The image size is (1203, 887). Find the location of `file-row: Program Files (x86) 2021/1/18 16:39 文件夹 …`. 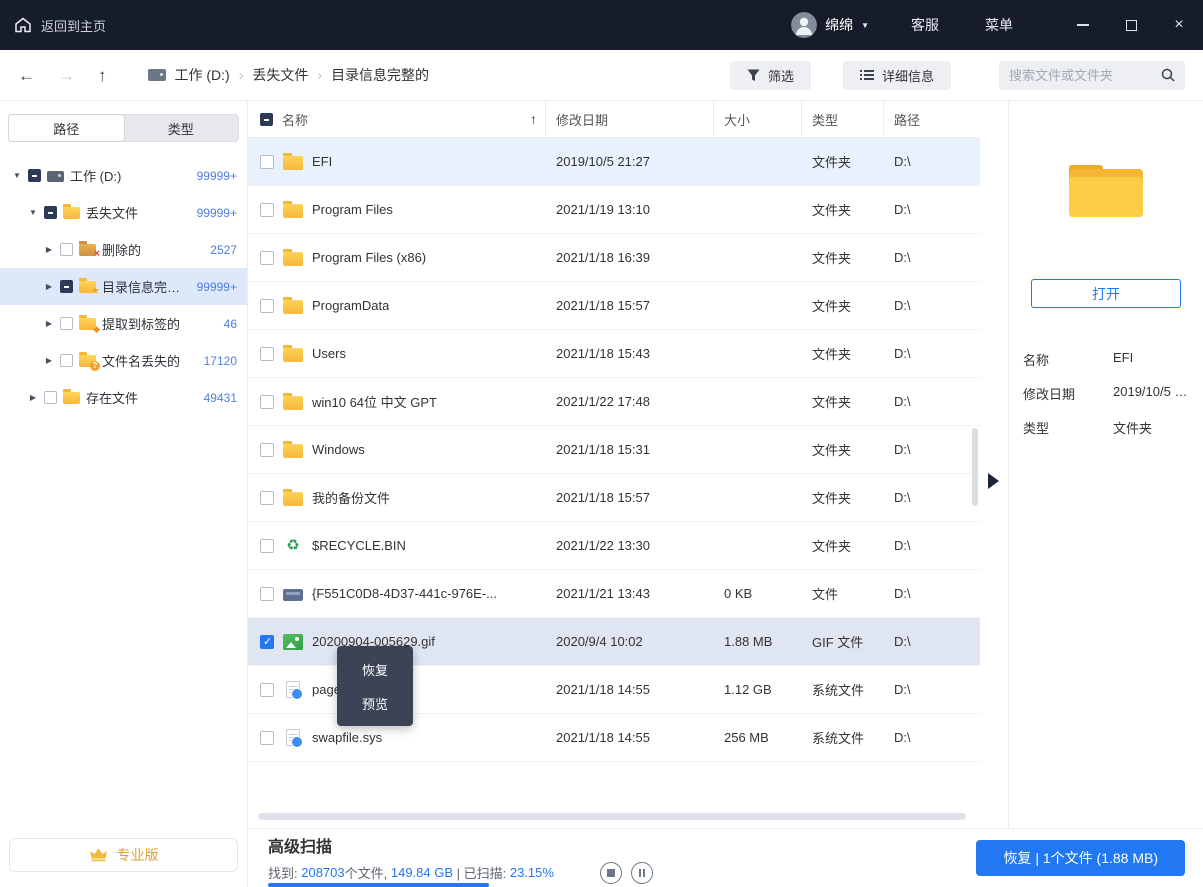

file-row: Program Files (x86) 2021/1/18 16:39 文件夹 … is located at coordinates (614, 258).